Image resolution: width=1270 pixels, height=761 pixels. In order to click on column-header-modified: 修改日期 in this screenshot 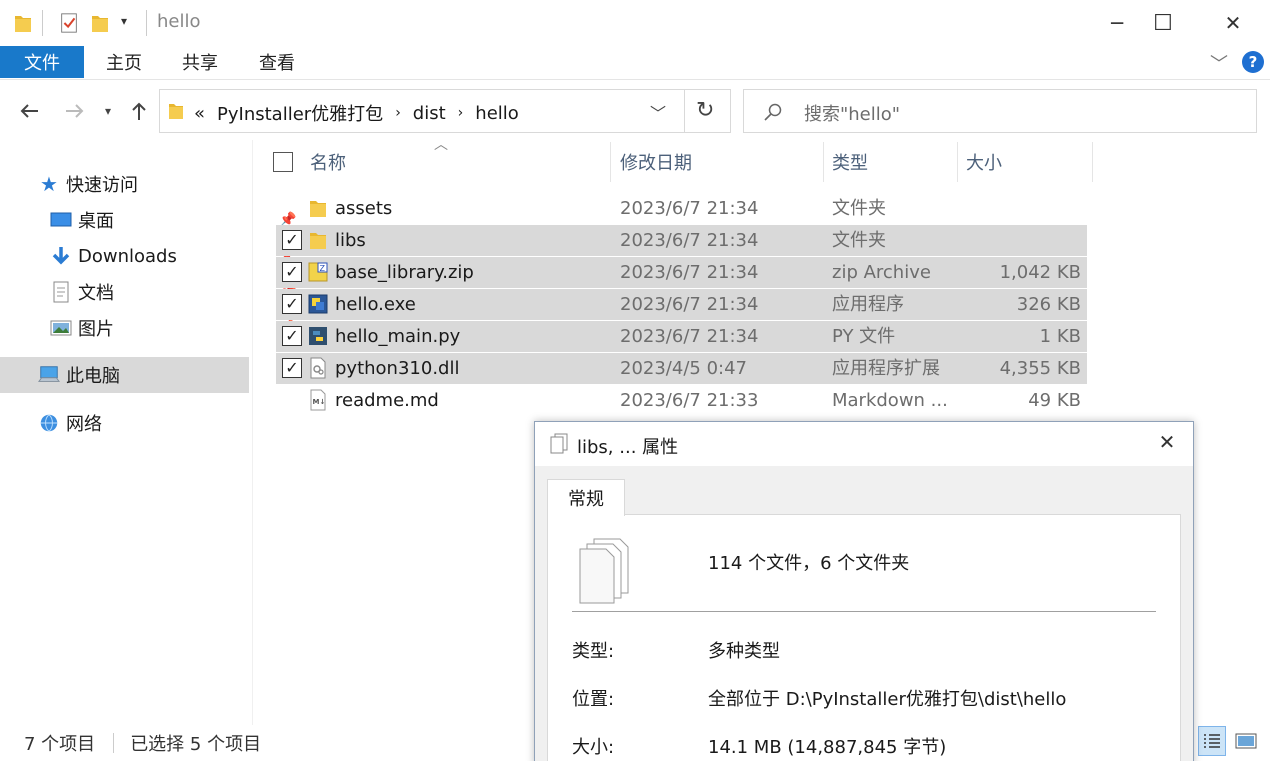, I will do `click(656, 162)`.